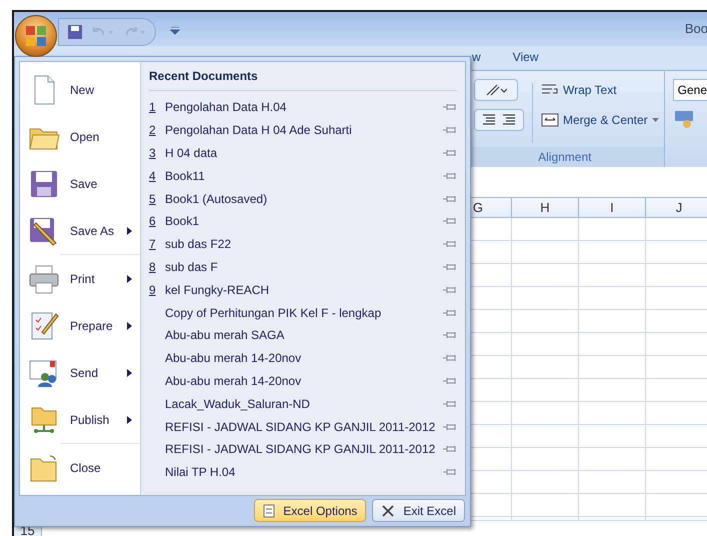 The image size is (707, 536). What do you see at coordinates (80, 372) in the screenshot?
I see `menu-command: Send` at bounding box center [80, 372].